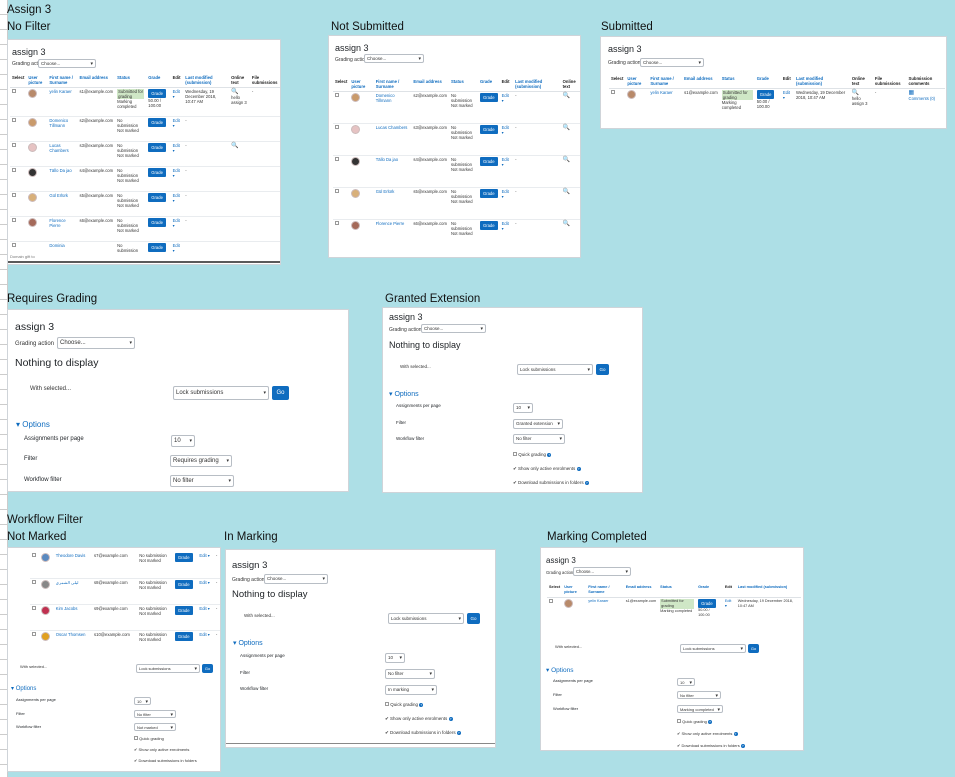 This screenshot has width=955, height=777. What do you see at coordinates (709, 591) in the screenshot?
I see `col-grade: Grade` at bounding box center [709, 591].